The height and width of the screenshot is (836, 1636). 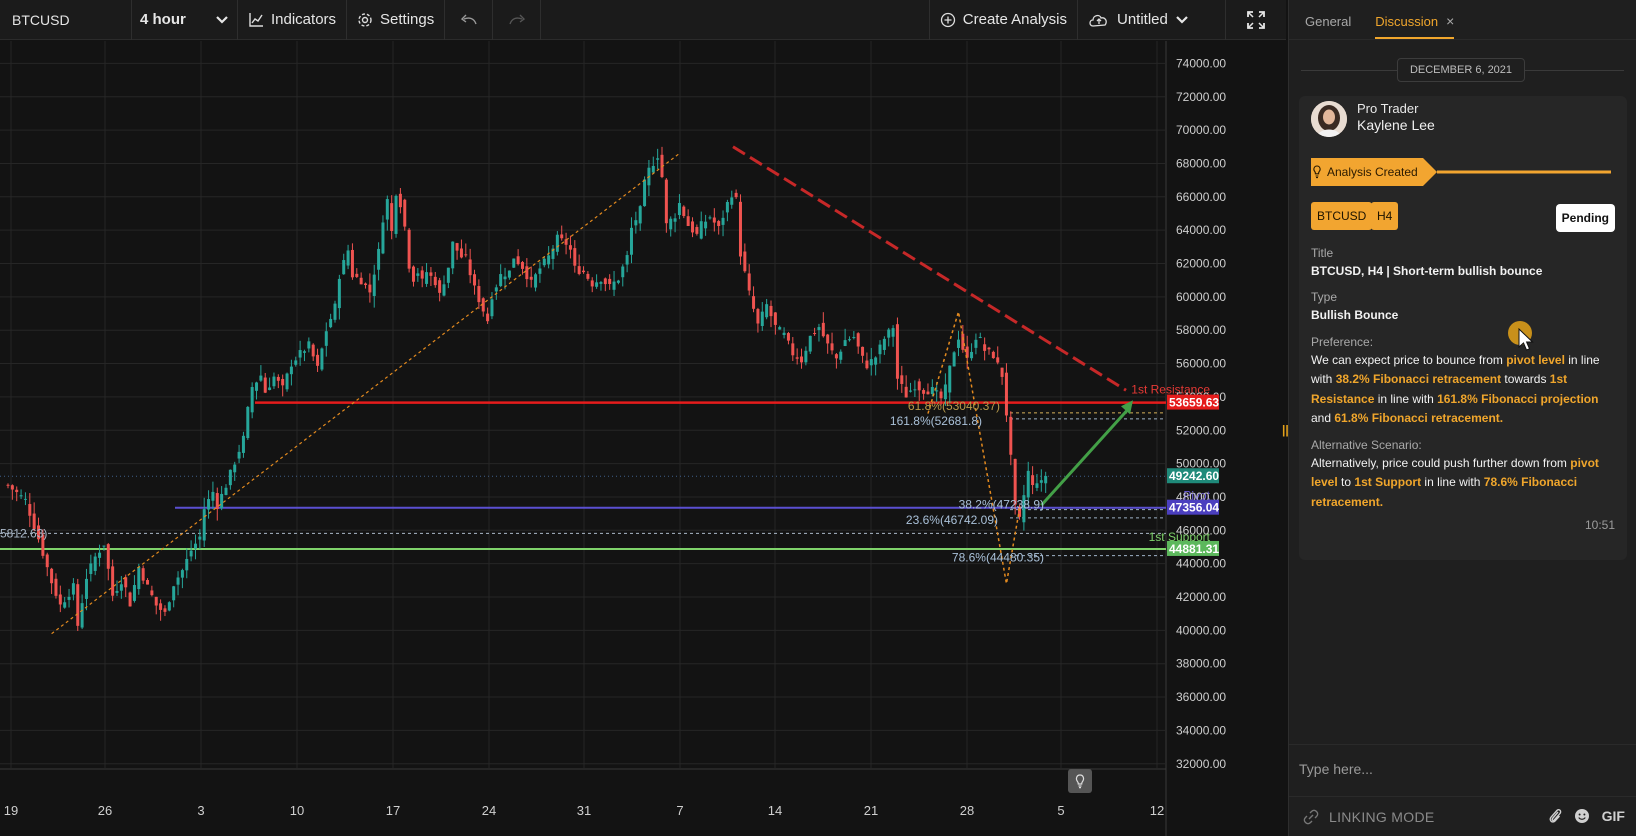 What do you see at coordinates (1324, 297) in the screenshot?
I see `type-label: Type` at bounding box center [1324, 297].